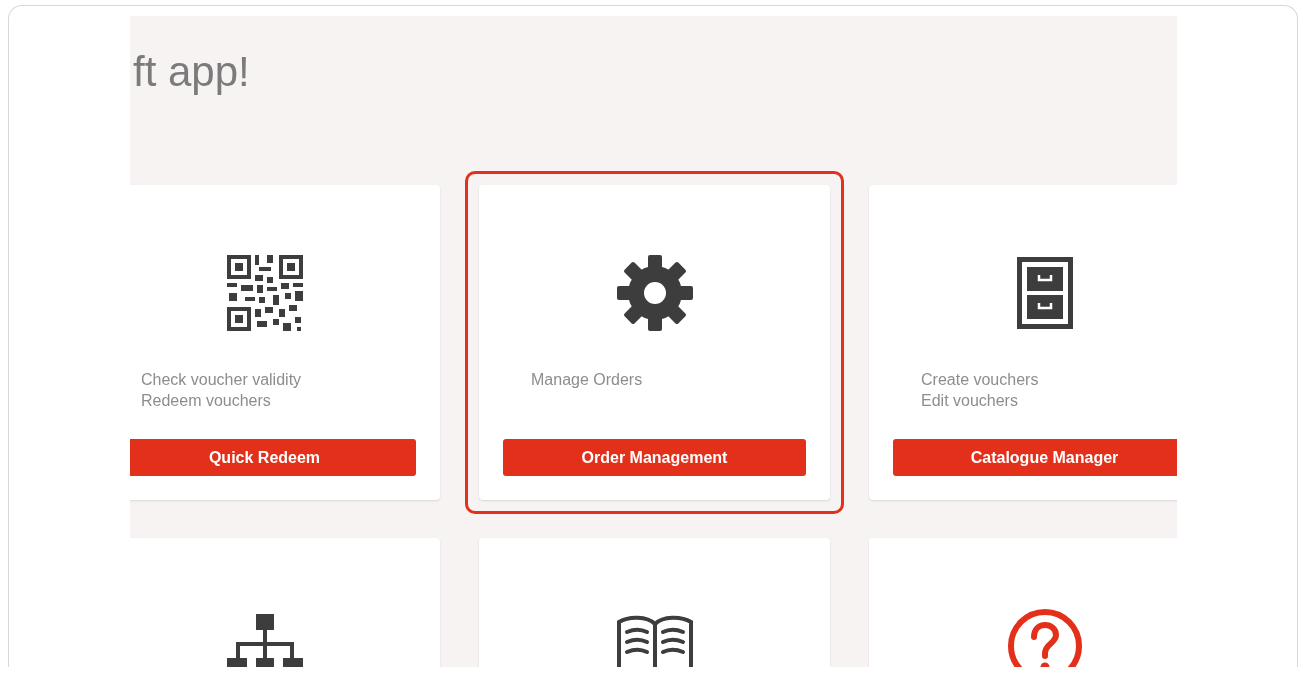 The width and height of the screenshot is (1303, 675). Describe the element at coordinates (654, 640) in the screenshot. I see `open-book-icon` at that location.